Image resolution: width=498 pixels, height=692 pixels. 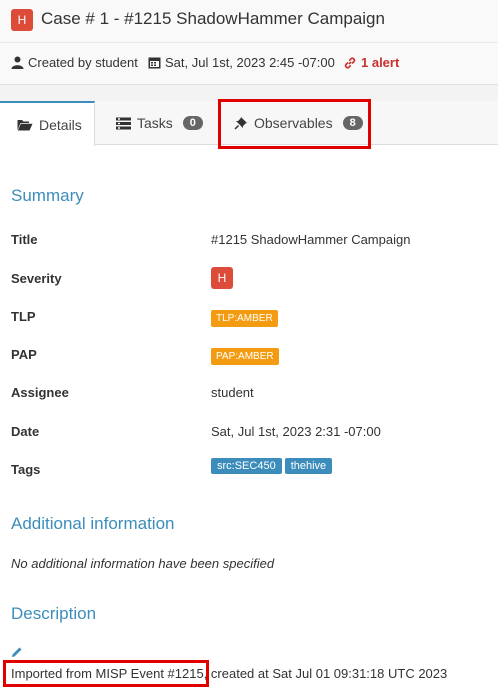 I want to click on pap-badge: PAP:AMBER, so click(x=245, y=356).